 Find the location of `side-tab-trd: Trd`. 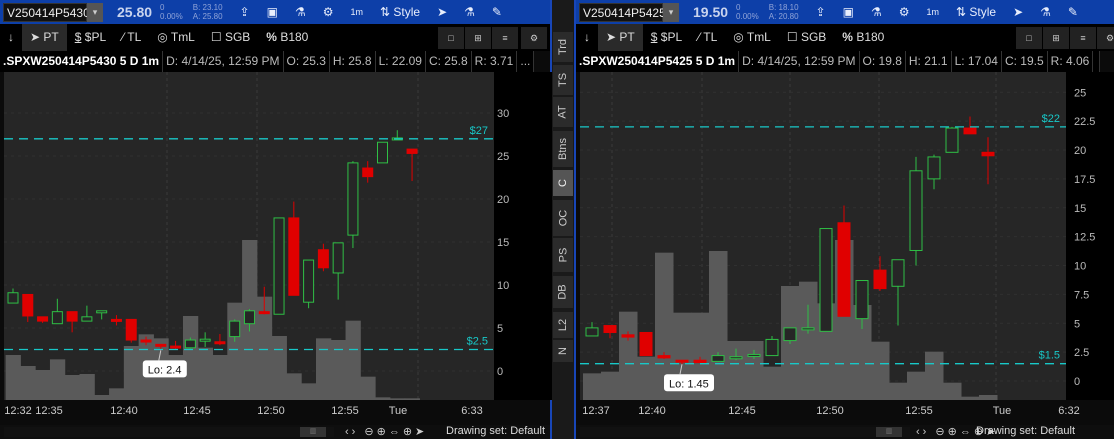

side-tab-trd: Trd is located at coordinates (563, 47).